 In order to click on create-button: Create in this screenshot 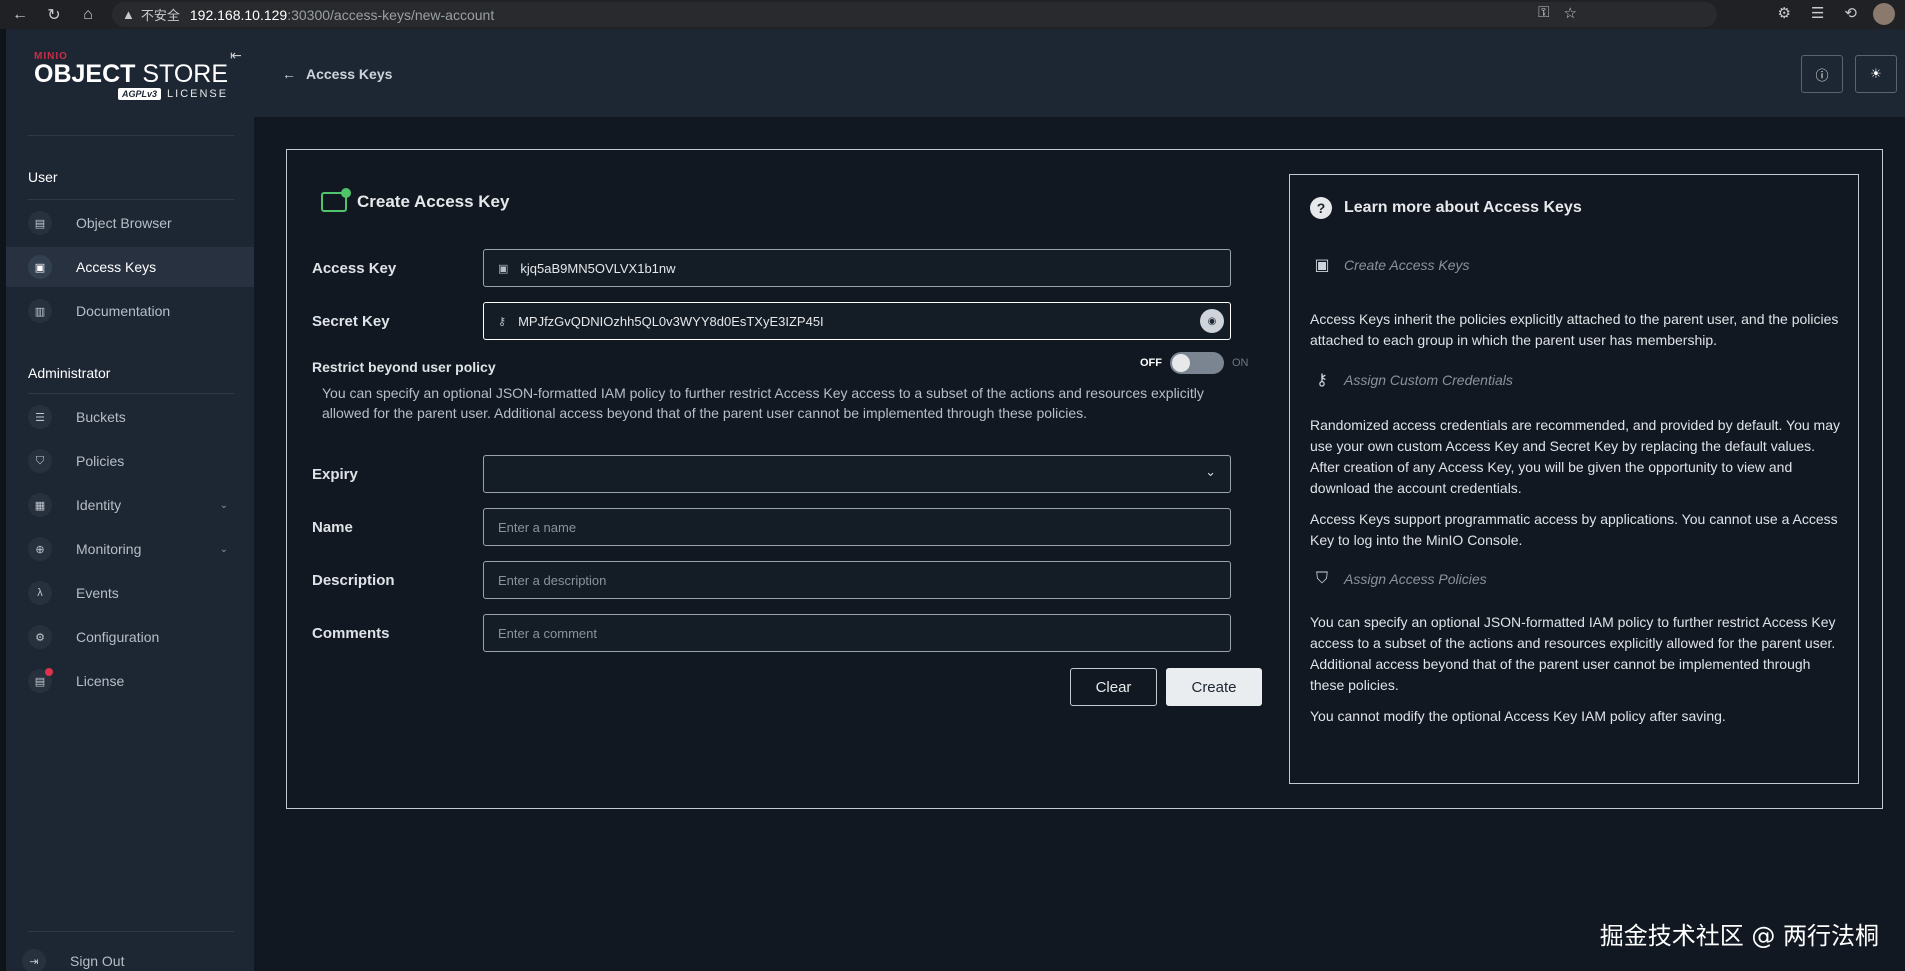, I will do `click(1214, 687)`.